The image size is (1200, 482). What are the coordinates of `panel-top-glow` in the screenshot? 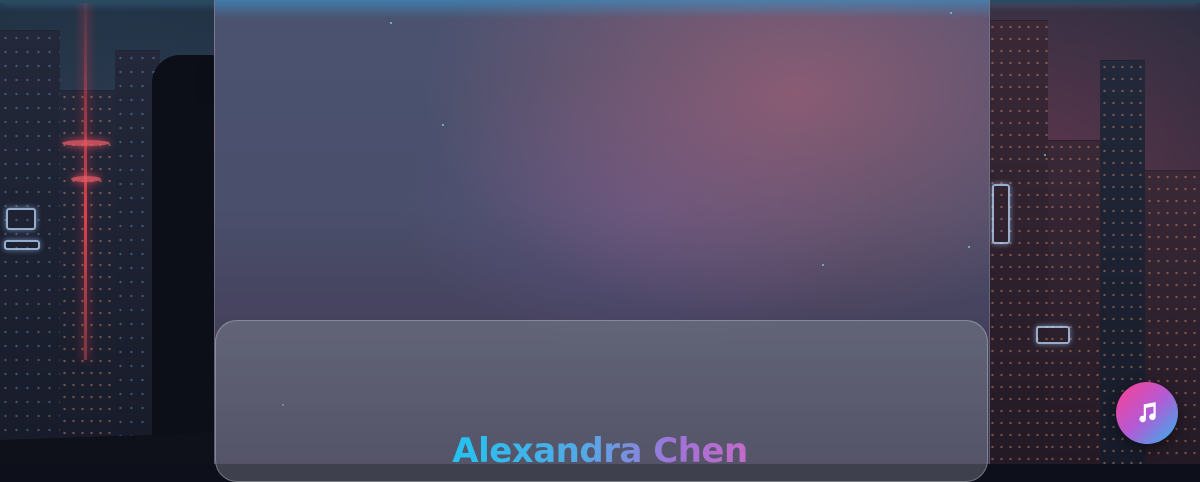 It's located at (602, 9).